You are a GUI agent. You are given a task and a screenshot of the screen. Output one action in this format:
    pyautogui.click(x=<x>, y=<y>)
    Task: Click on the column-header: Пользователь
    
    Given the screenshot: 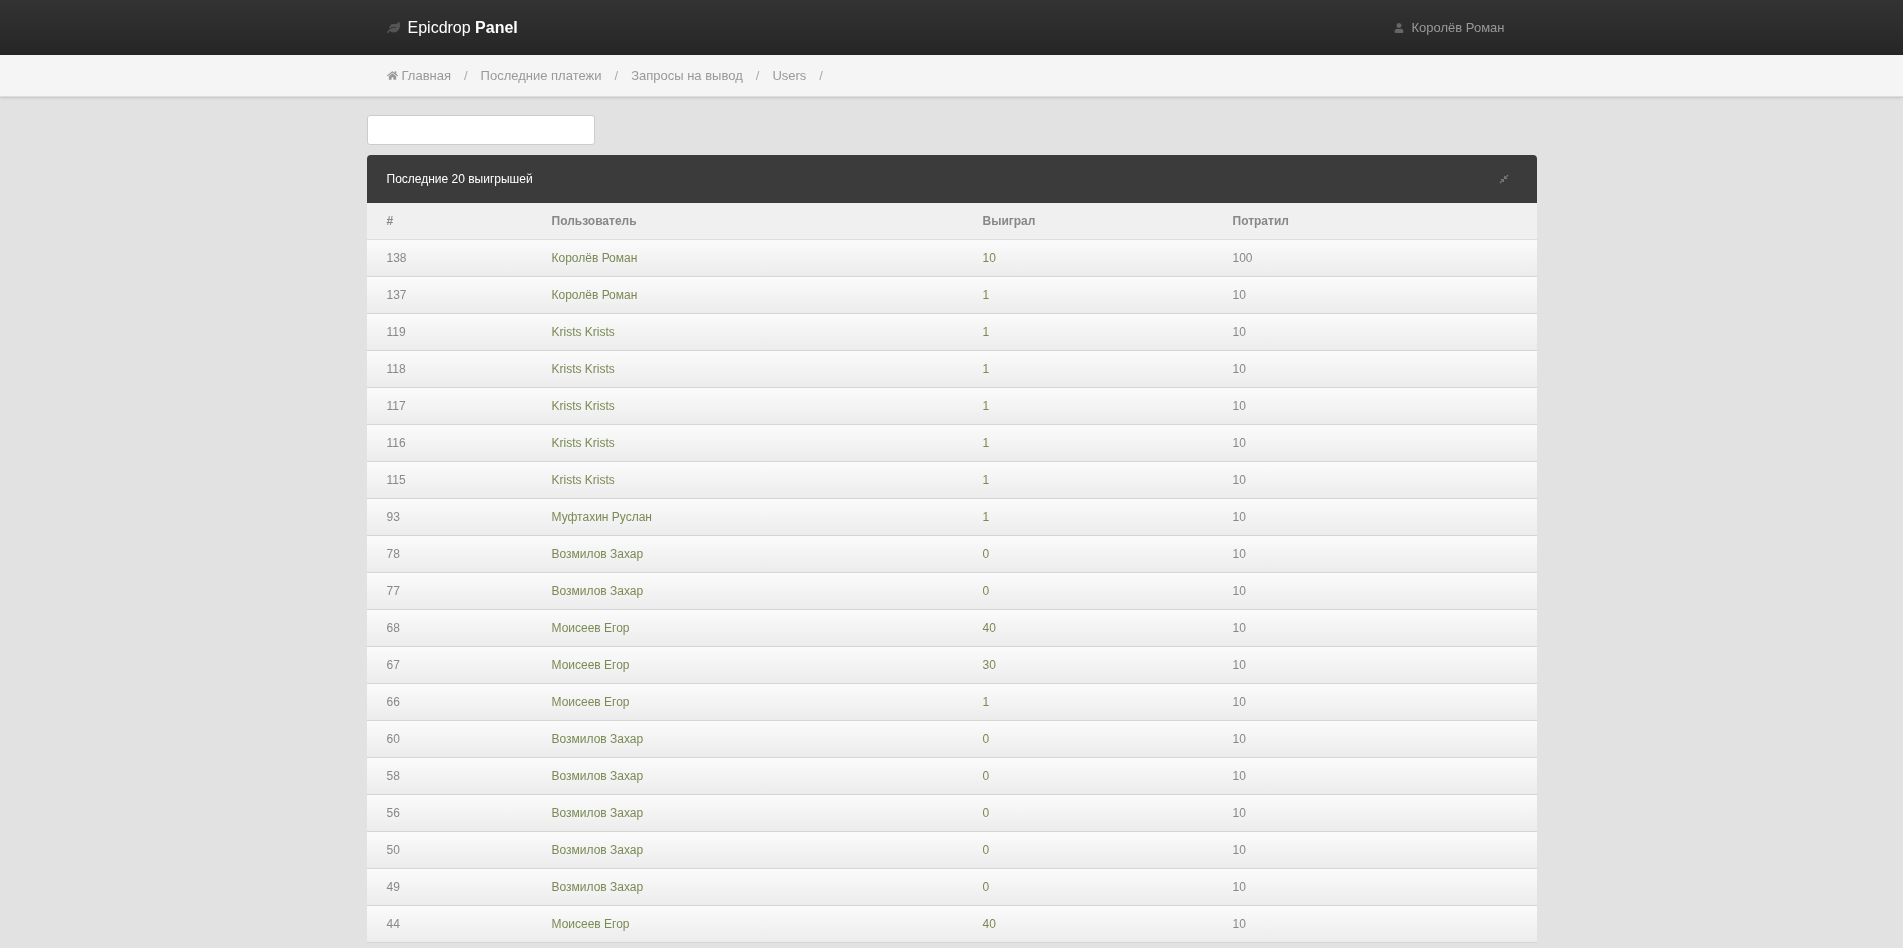 What is the action you would take?
    pyautogui.click(x=594, y=221)
    